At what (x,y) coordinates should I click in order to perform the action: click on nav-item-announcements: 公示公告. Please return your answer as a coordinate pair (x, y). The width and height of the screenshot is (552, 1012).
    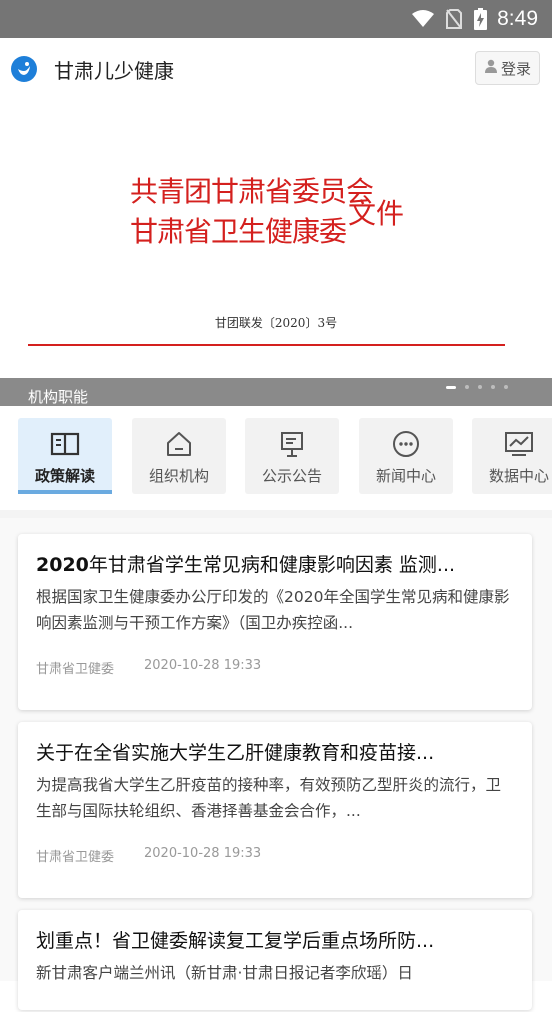
    Looking at the image, I should click on (292, 456).